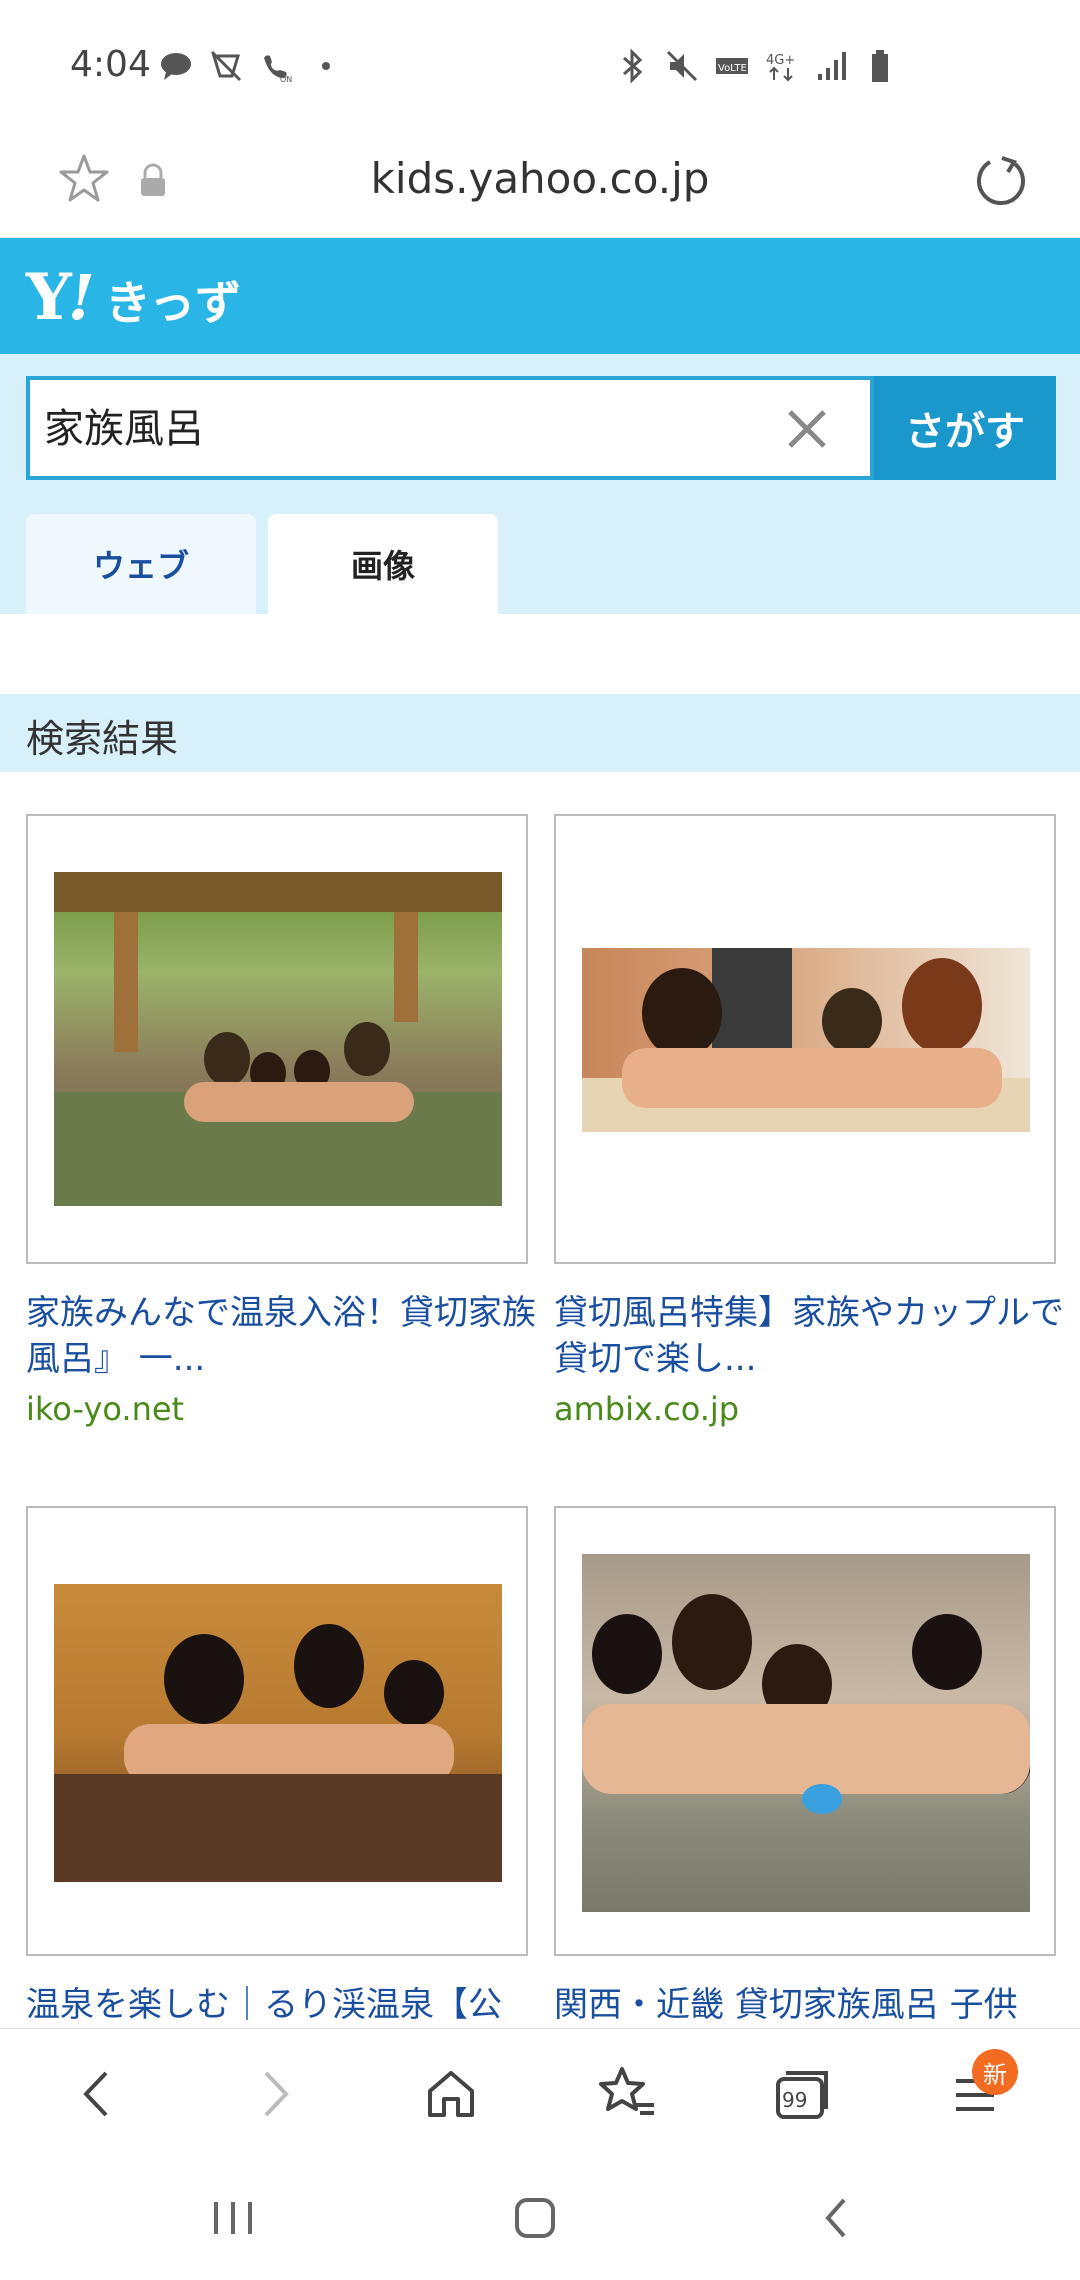 This screenshot has height=2280, width=1080. I want to click on svg-text: 4G+, so click(780, 60).